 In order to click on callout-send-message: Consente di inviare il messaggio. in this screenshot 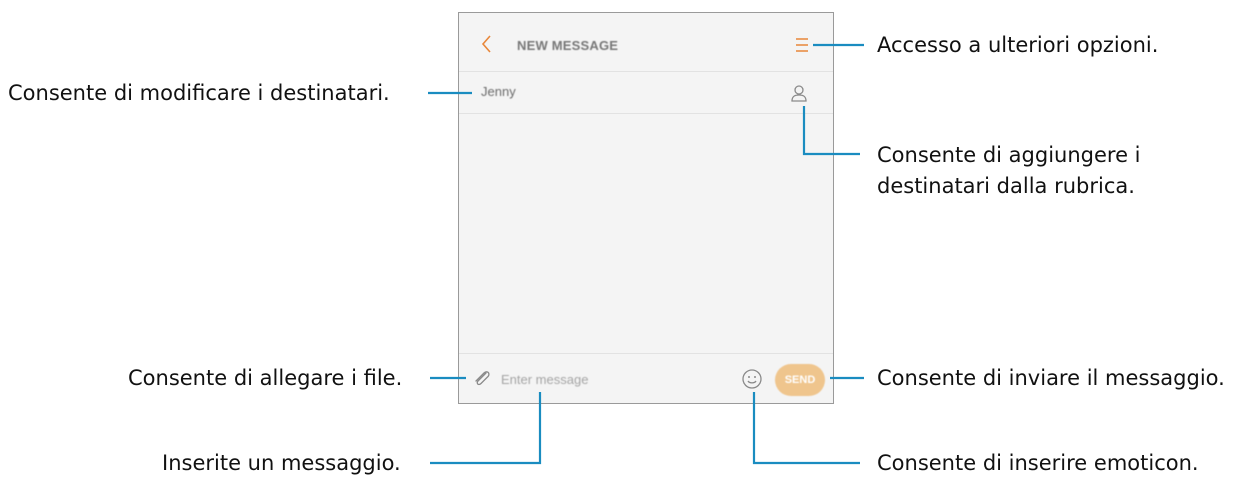, I will do `click(1051, 378)`.